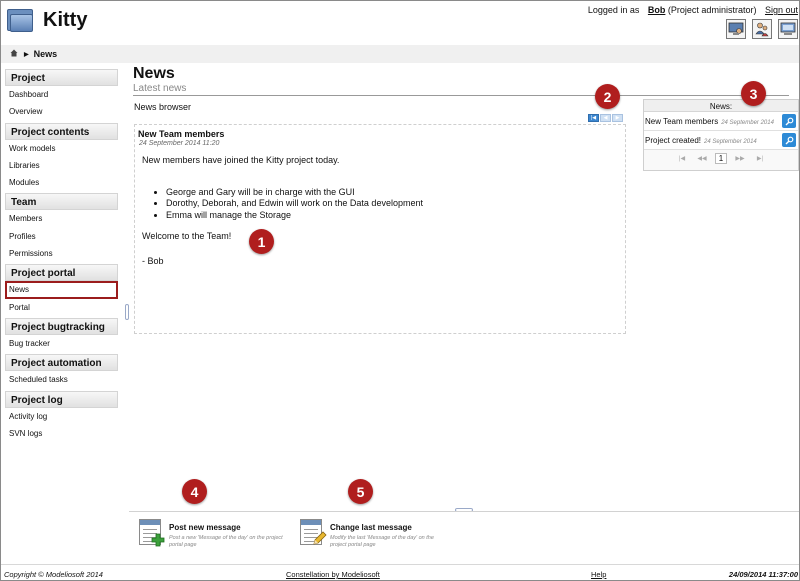  I want to click on news-closing: Welcome to the Team!, so click(187, 236).